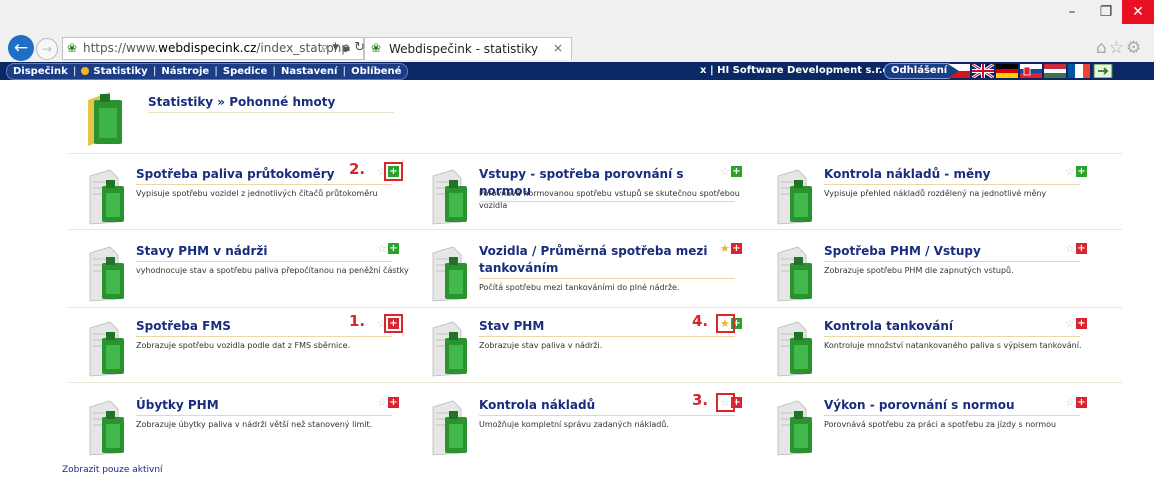  What do you see at coordinates (801, 70) in the screenshot?
I see `company-name: | HI Software Development s.r.o.` at bounding box center [801, 70].